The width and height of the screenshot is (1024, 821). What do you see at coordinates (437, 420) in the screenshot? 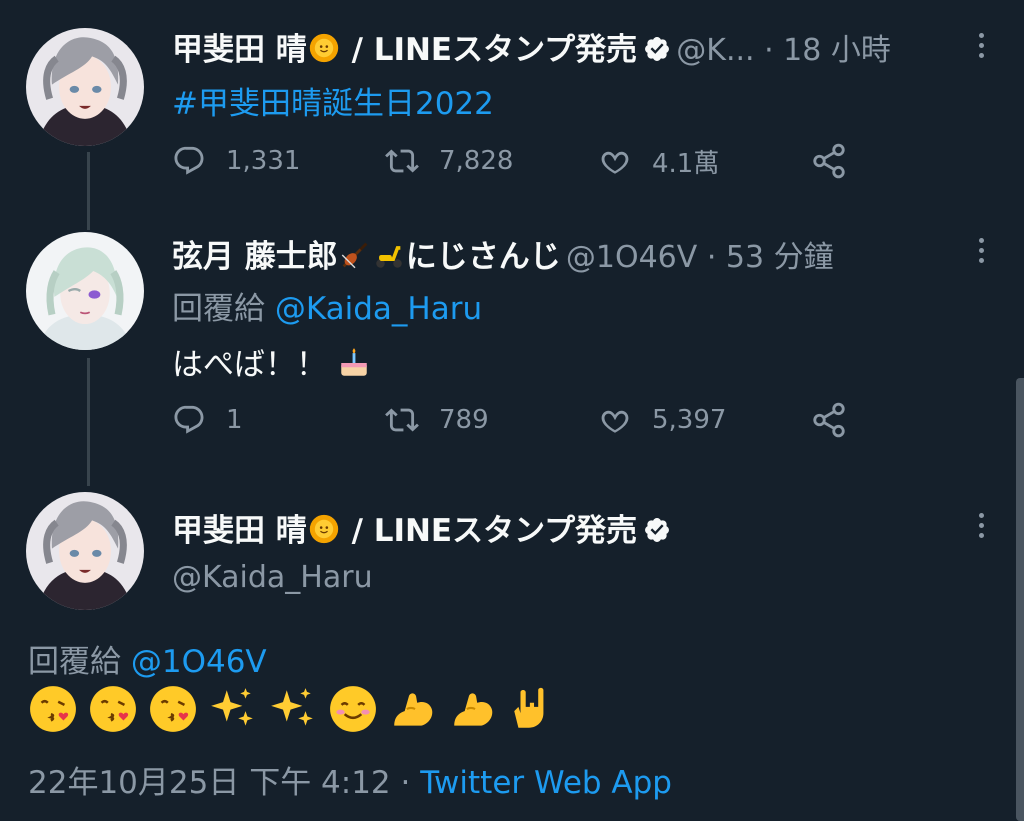
I see `retweet-button: 789` at bounding box center [437, 420].